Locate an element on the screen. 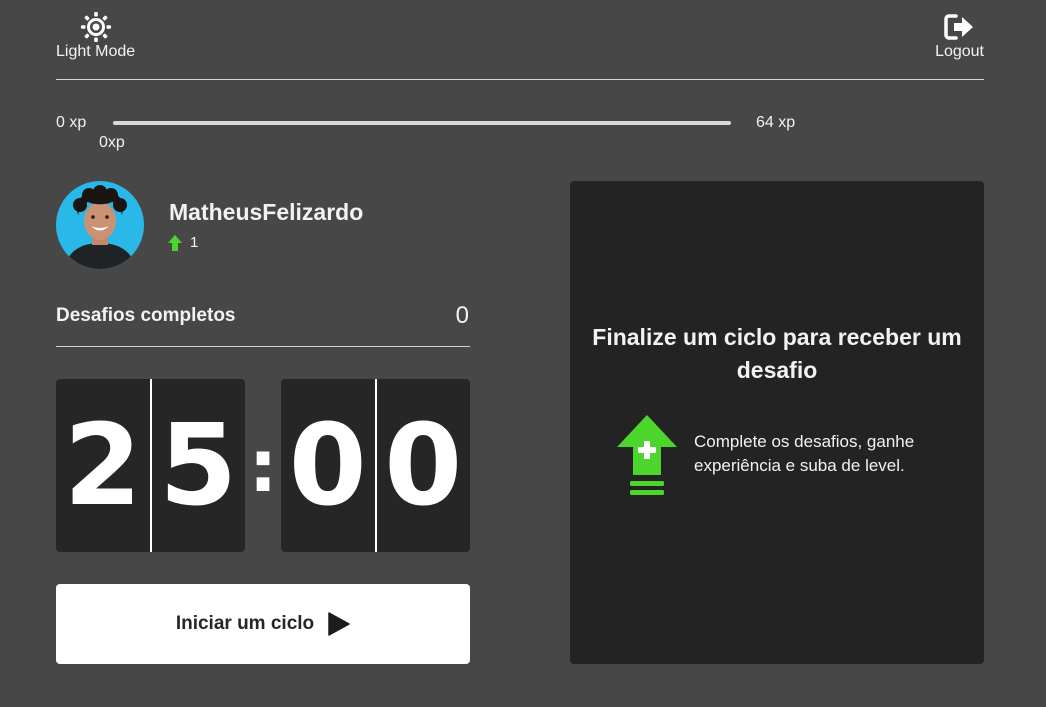 The image size is (1046, 707). light-mode-toggle: Light Mode is located at coordinates (95, 36).